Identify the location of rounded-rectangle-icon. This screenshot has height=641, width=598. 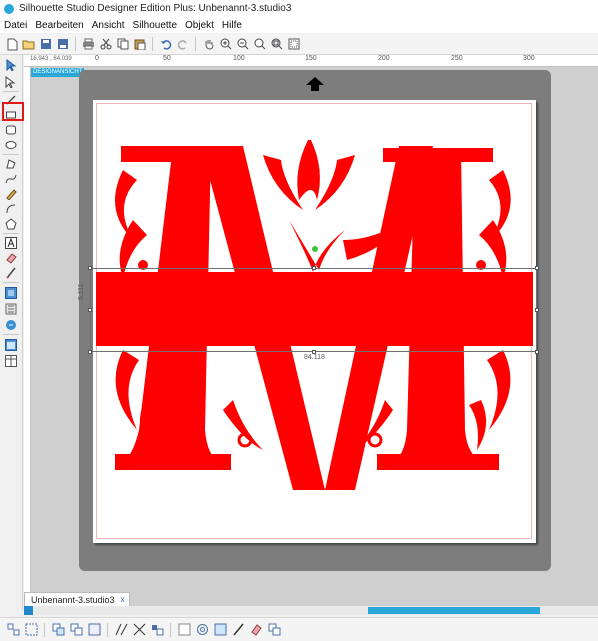
(11, 130).